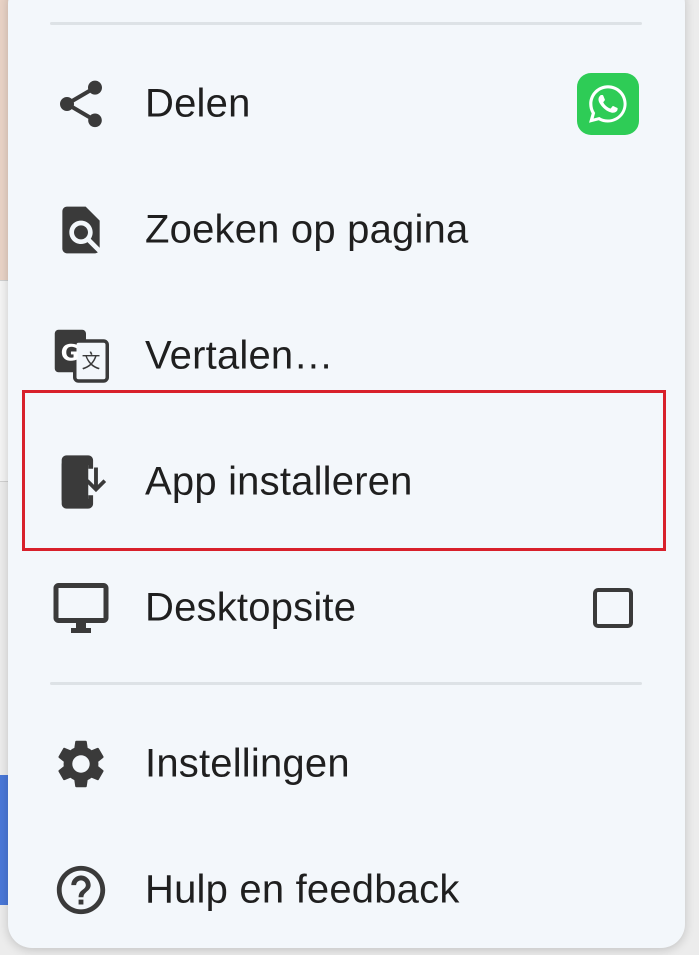  Describe the element at coordinates (91, 361) in the screenshot. I see `svg-text: 文` at that location.